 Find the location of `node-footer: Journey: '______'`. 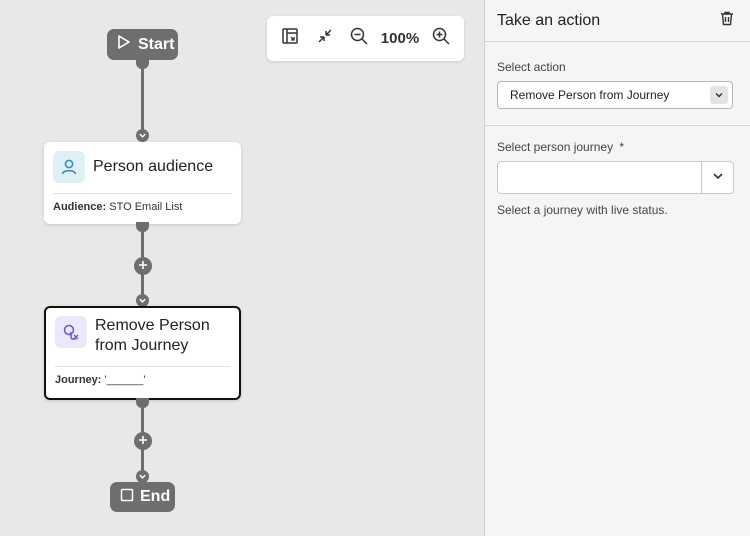

node-footer: Journey: '______' is located at coordinates (142, 376).